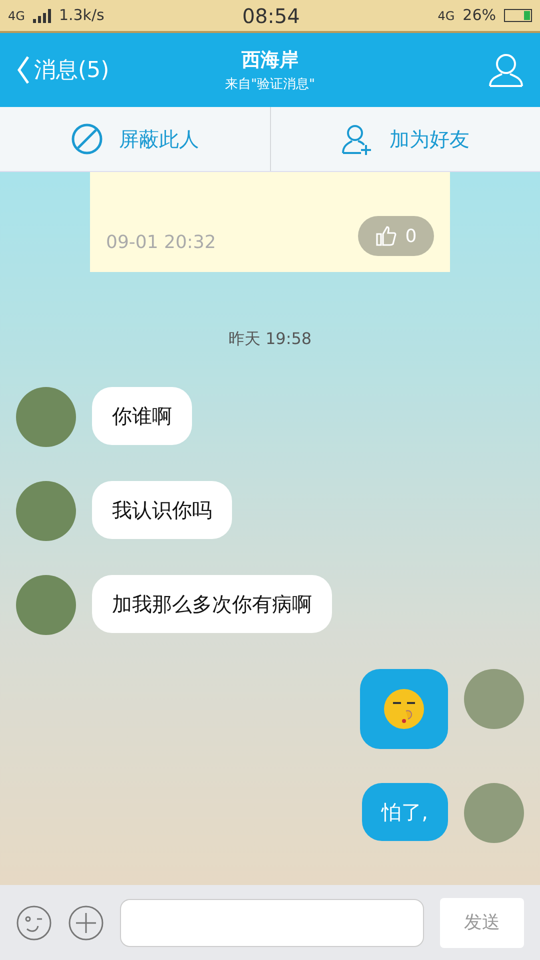 Image resolution: width=540 pixels, height=960 pixels. Describe the element at coordinates (91, 70) in the screenshot. I see `back-button: 消息(5)` at that location.